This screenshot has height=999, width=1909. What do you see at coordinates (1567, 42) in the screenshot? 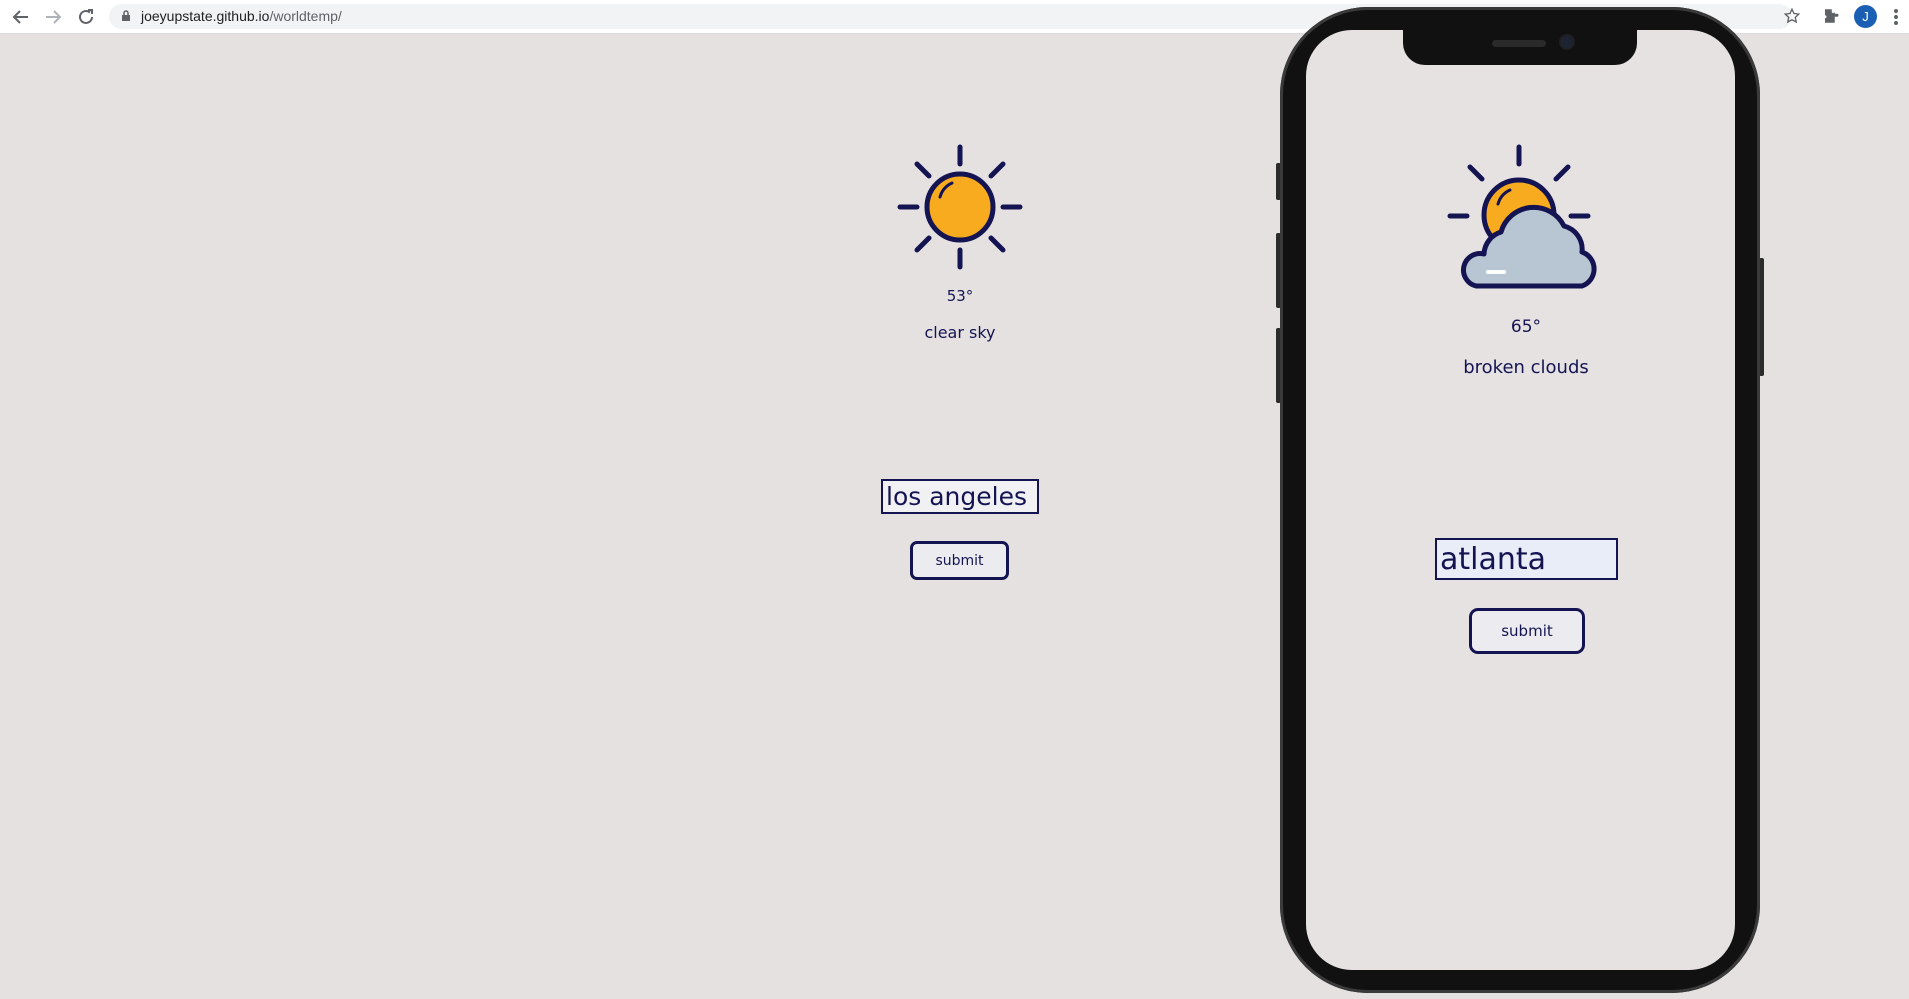
I see `phone-camera` at bounding box center [1567, 42].